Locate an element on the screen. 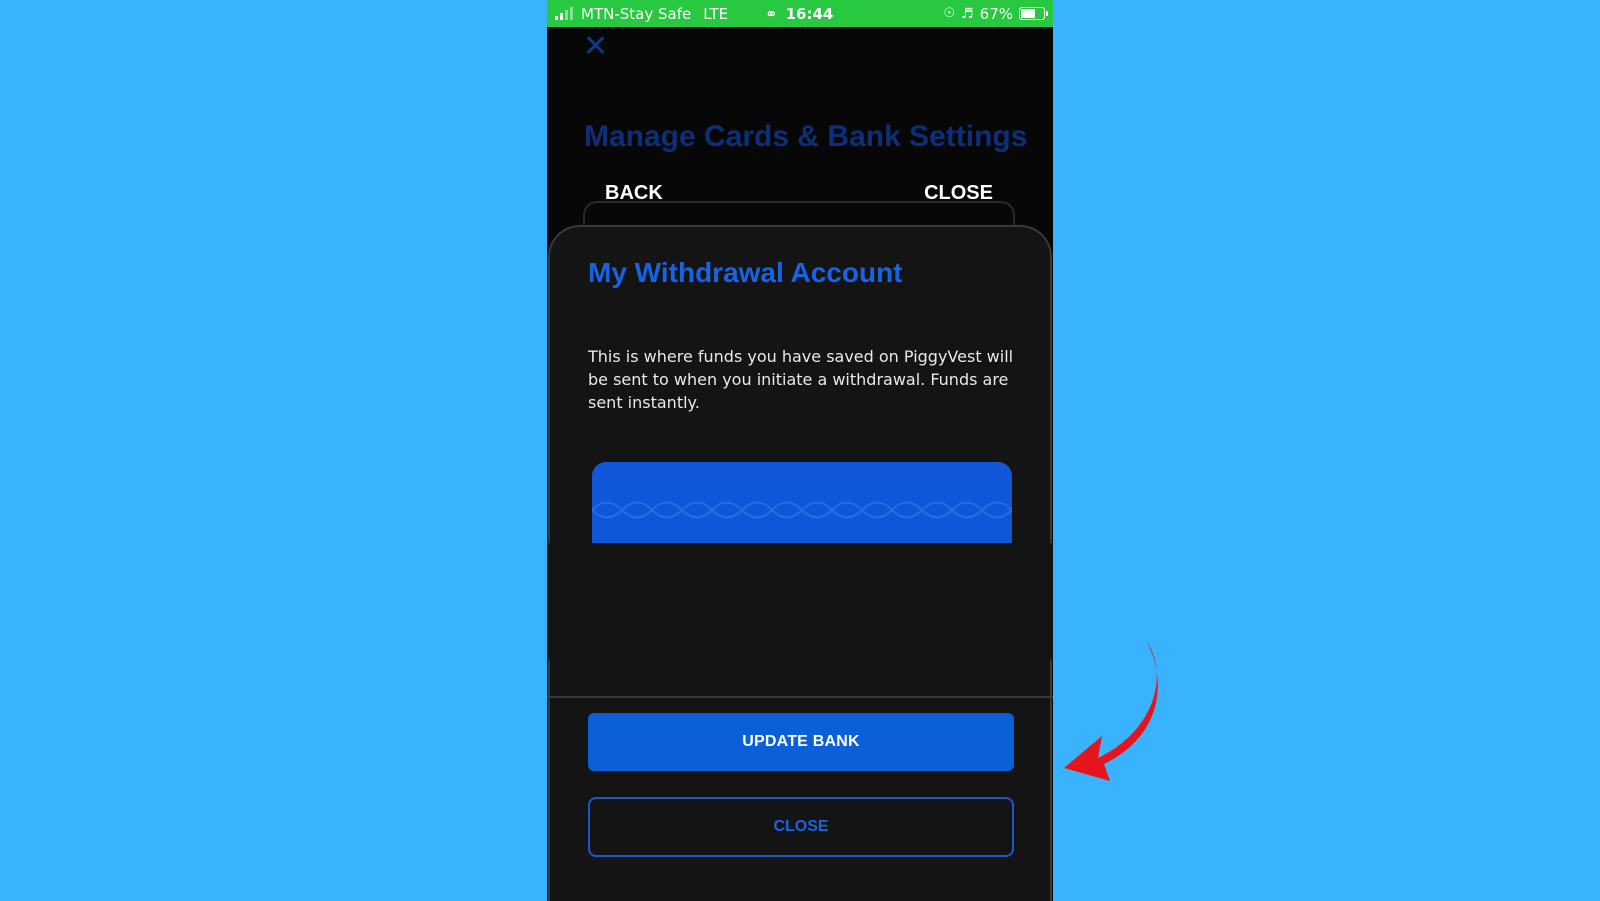 The height and width of the screenshot is (901, 1600). card-pattern is located at coordinates (802, 510).